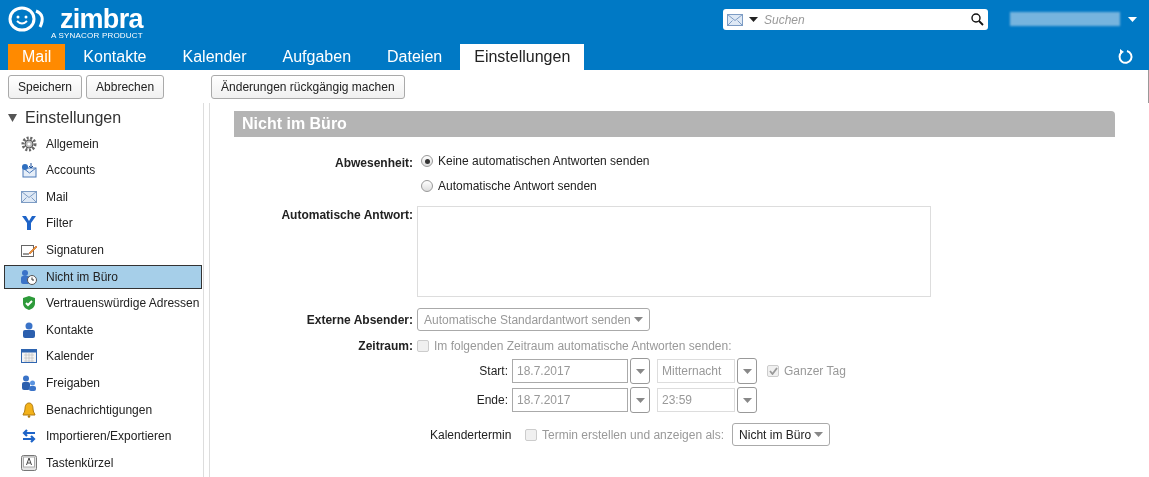  Describe the element at coordinates (109, 437) in the screenshot. I see `sidebar-item-label: Importieren/Exportieren` at that location.